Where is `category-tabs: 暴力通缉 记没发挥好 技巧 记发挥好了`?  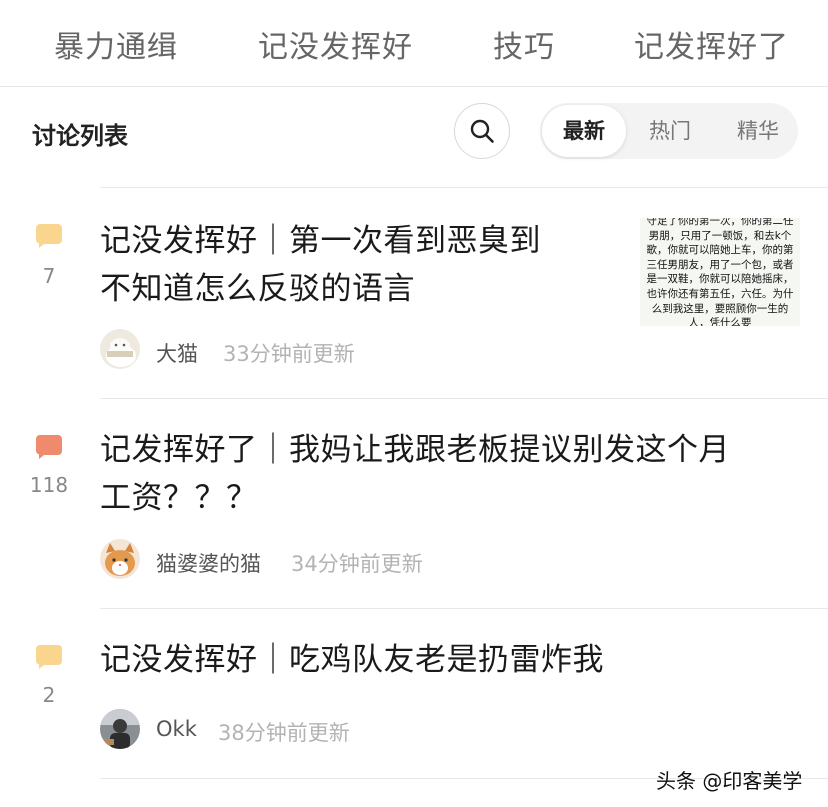
category-tabs: 暴力通缉 记没发挥好 技巧 记发挥好了 is located at coordinates (414, 43).